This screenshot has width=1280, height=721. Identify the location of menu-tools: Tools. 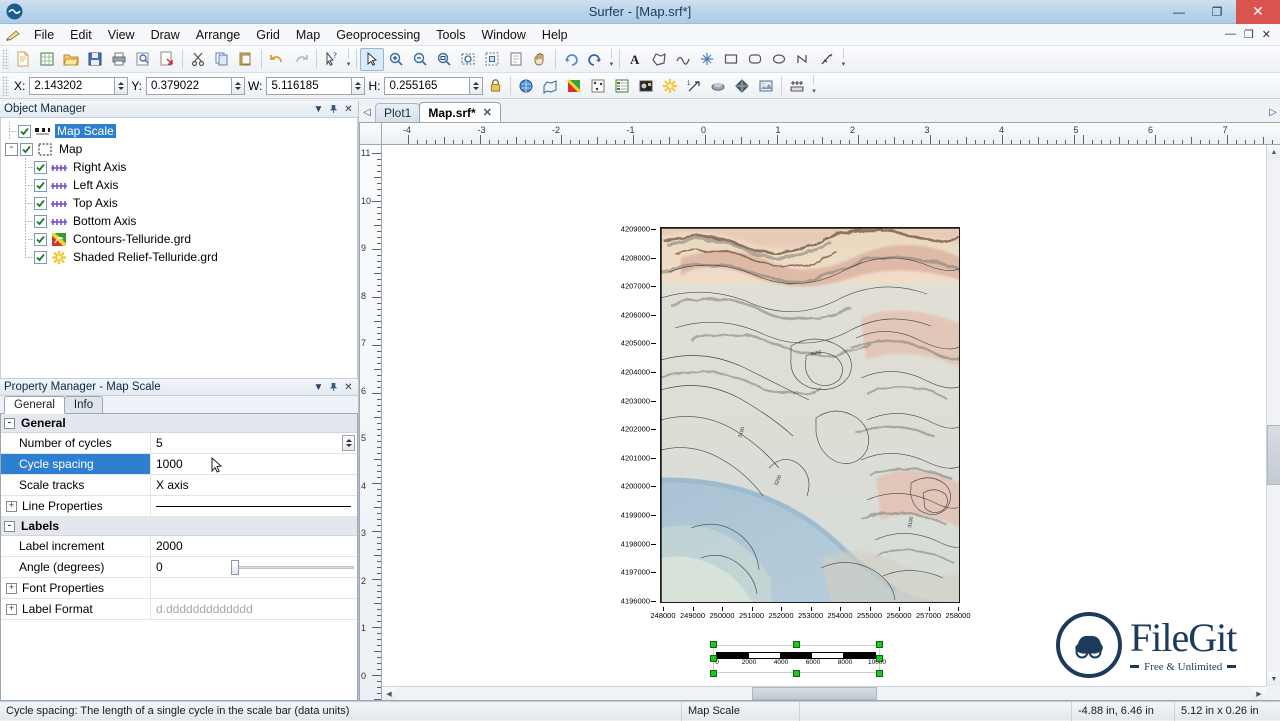
(450, 35).